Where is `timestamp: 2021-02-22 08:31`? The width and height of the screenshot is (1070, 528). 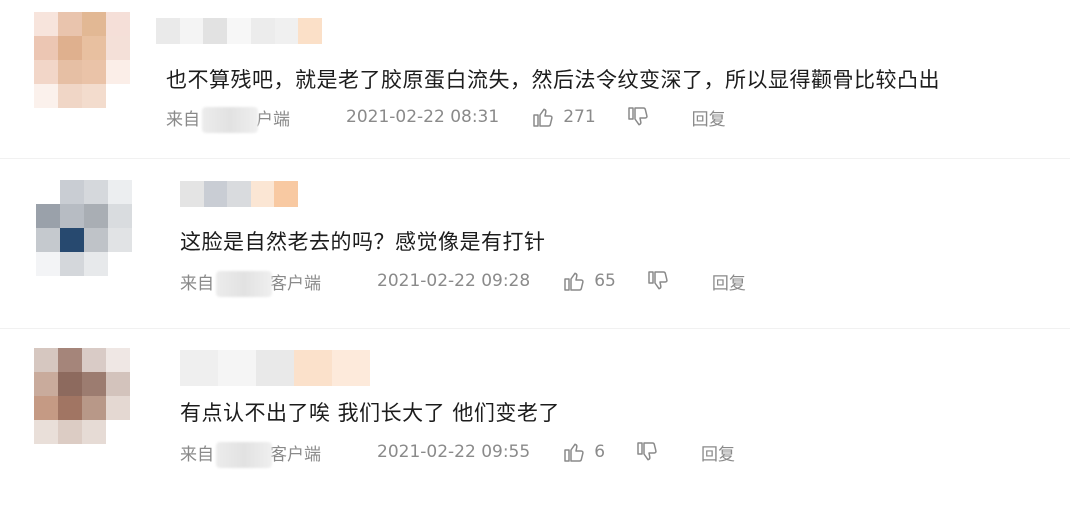 timestamp: 2021-02-22 08:31 is located at coordinates (423, 117).